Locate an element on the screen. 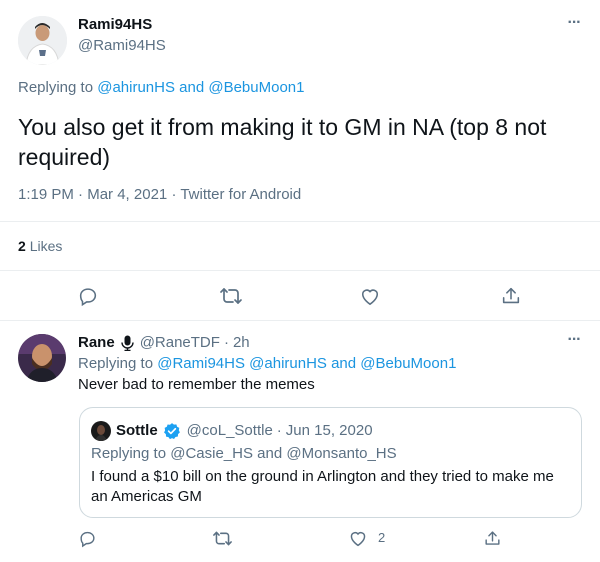 This screenshot has width=600, height=562. likes-stat: 2 Likes is located at coordinates (40, 246).